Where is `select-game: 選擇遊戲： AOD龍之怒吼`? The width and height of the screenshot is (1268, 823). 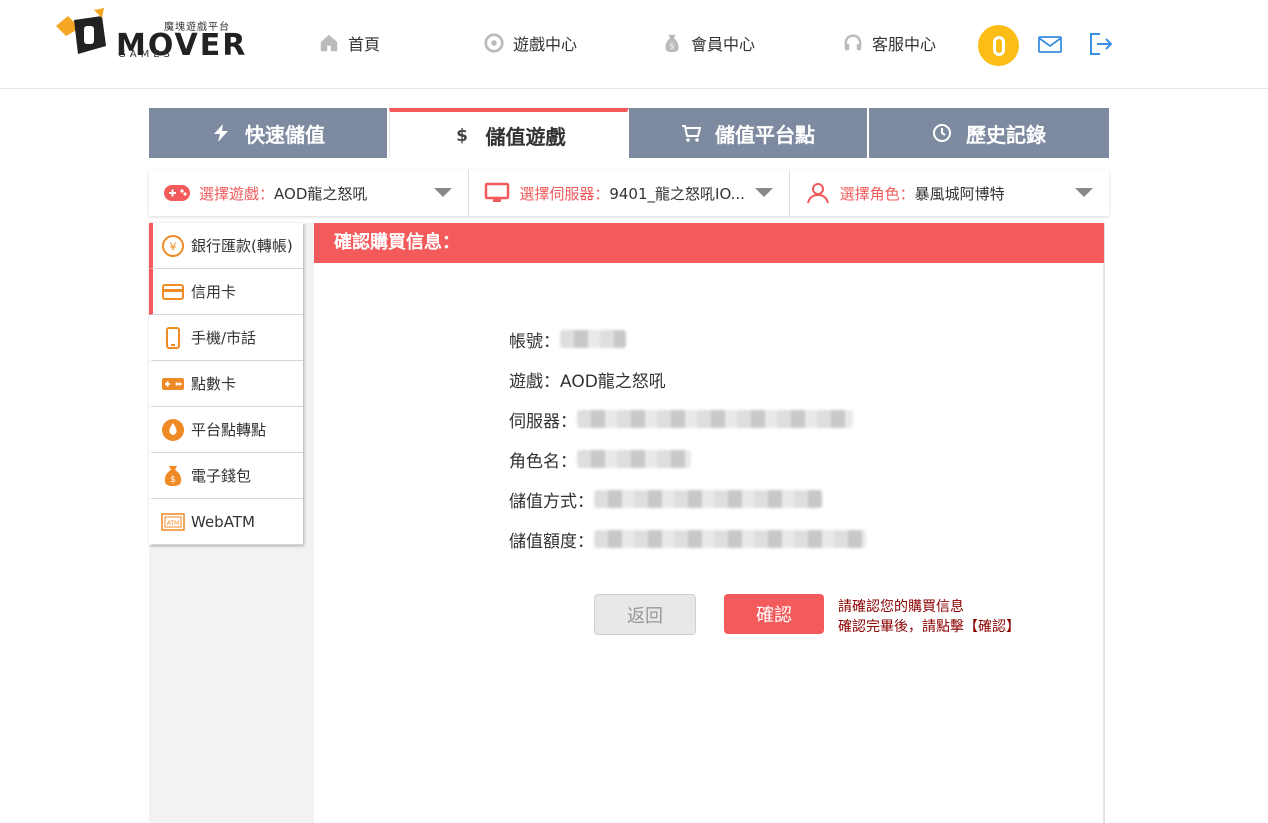 select-game: 選擇遊戲： AOD龍之怒吼 is located at coordinates (309, 193).